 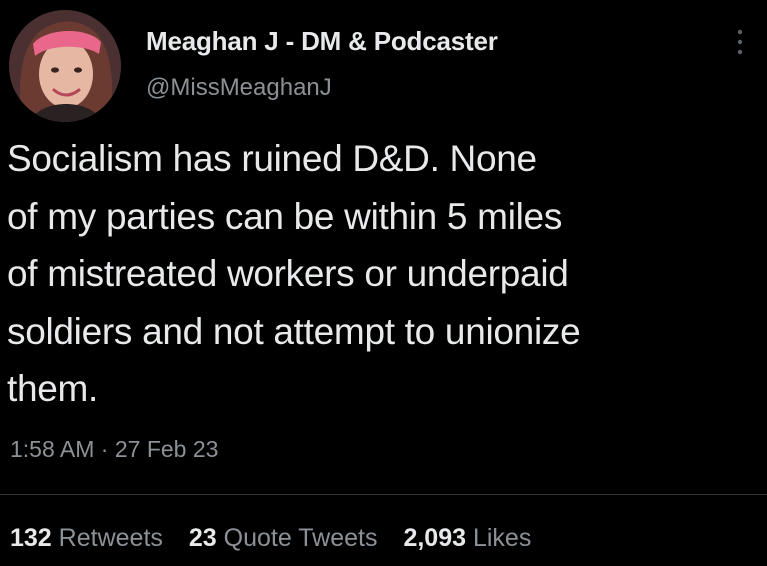 What do you see at coordinates (52, 449) in the screenshot?
I see `tweet-time: 1:58 AM` at bounding box center [52, 449].